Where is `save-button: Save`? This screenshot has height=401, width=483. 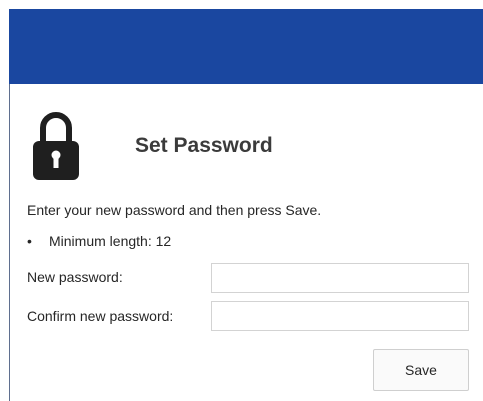
save-button: Save is located at coordinates (421, 370).